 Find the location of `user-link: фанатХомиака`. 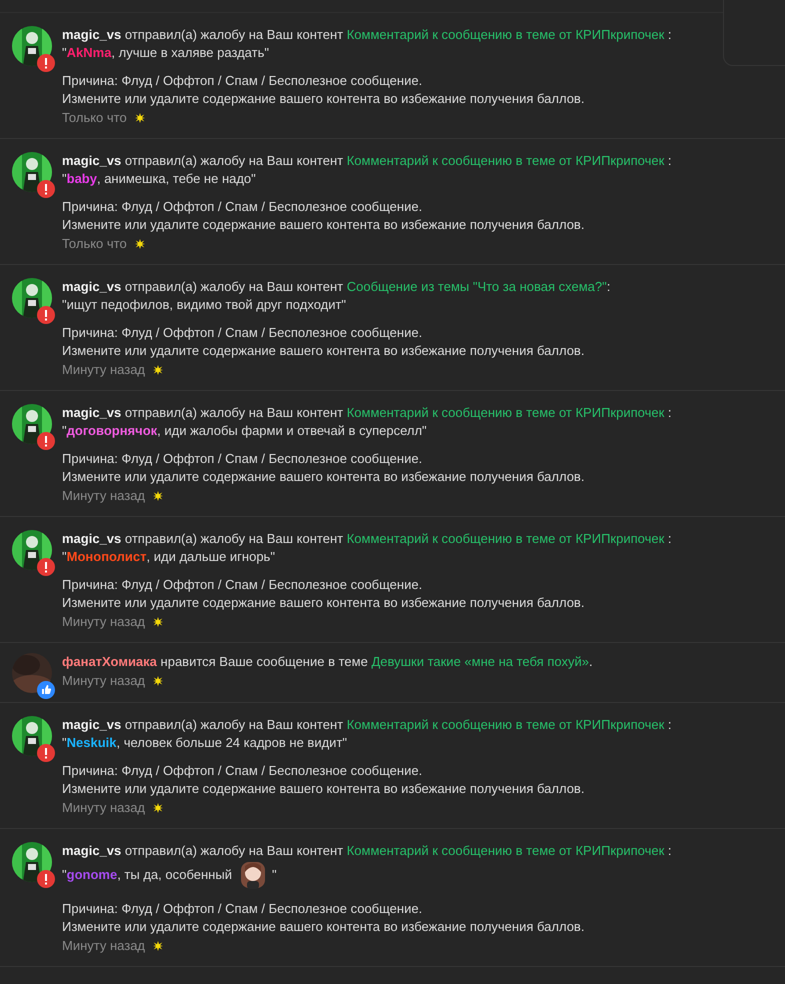

user-link: фанатХомиака is located at coordinates (109, 661).